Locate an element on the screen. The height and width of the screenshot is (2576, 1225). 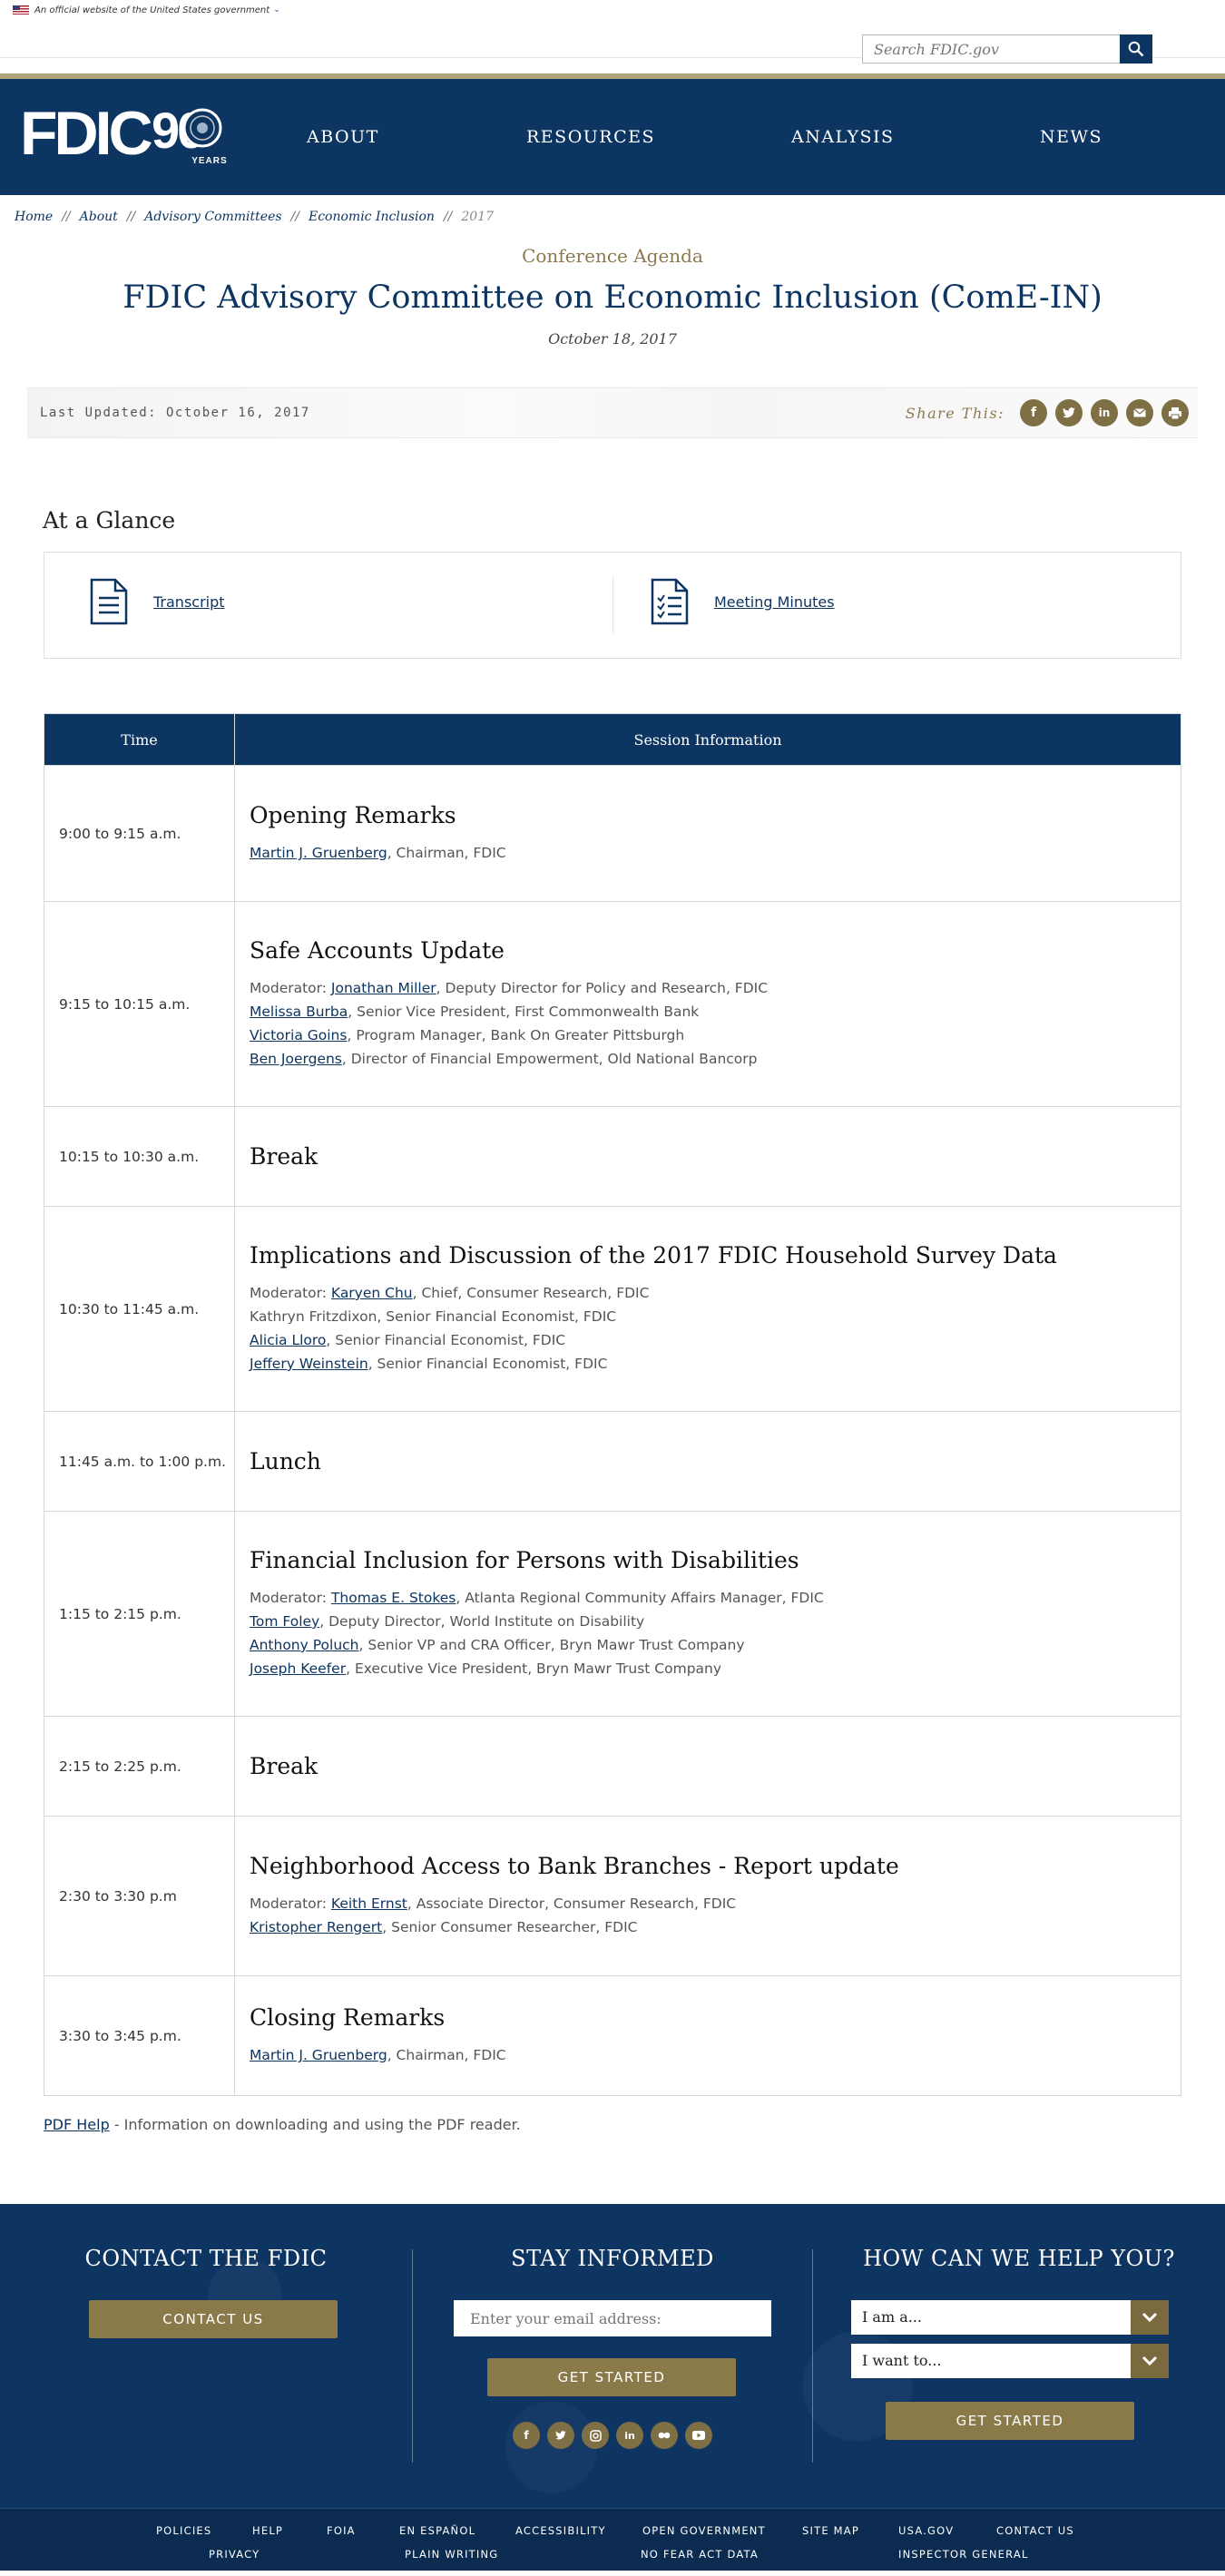
agenda-row: 10:15 to 10:30 a.m. Break is located at coordinates (612, 1156).